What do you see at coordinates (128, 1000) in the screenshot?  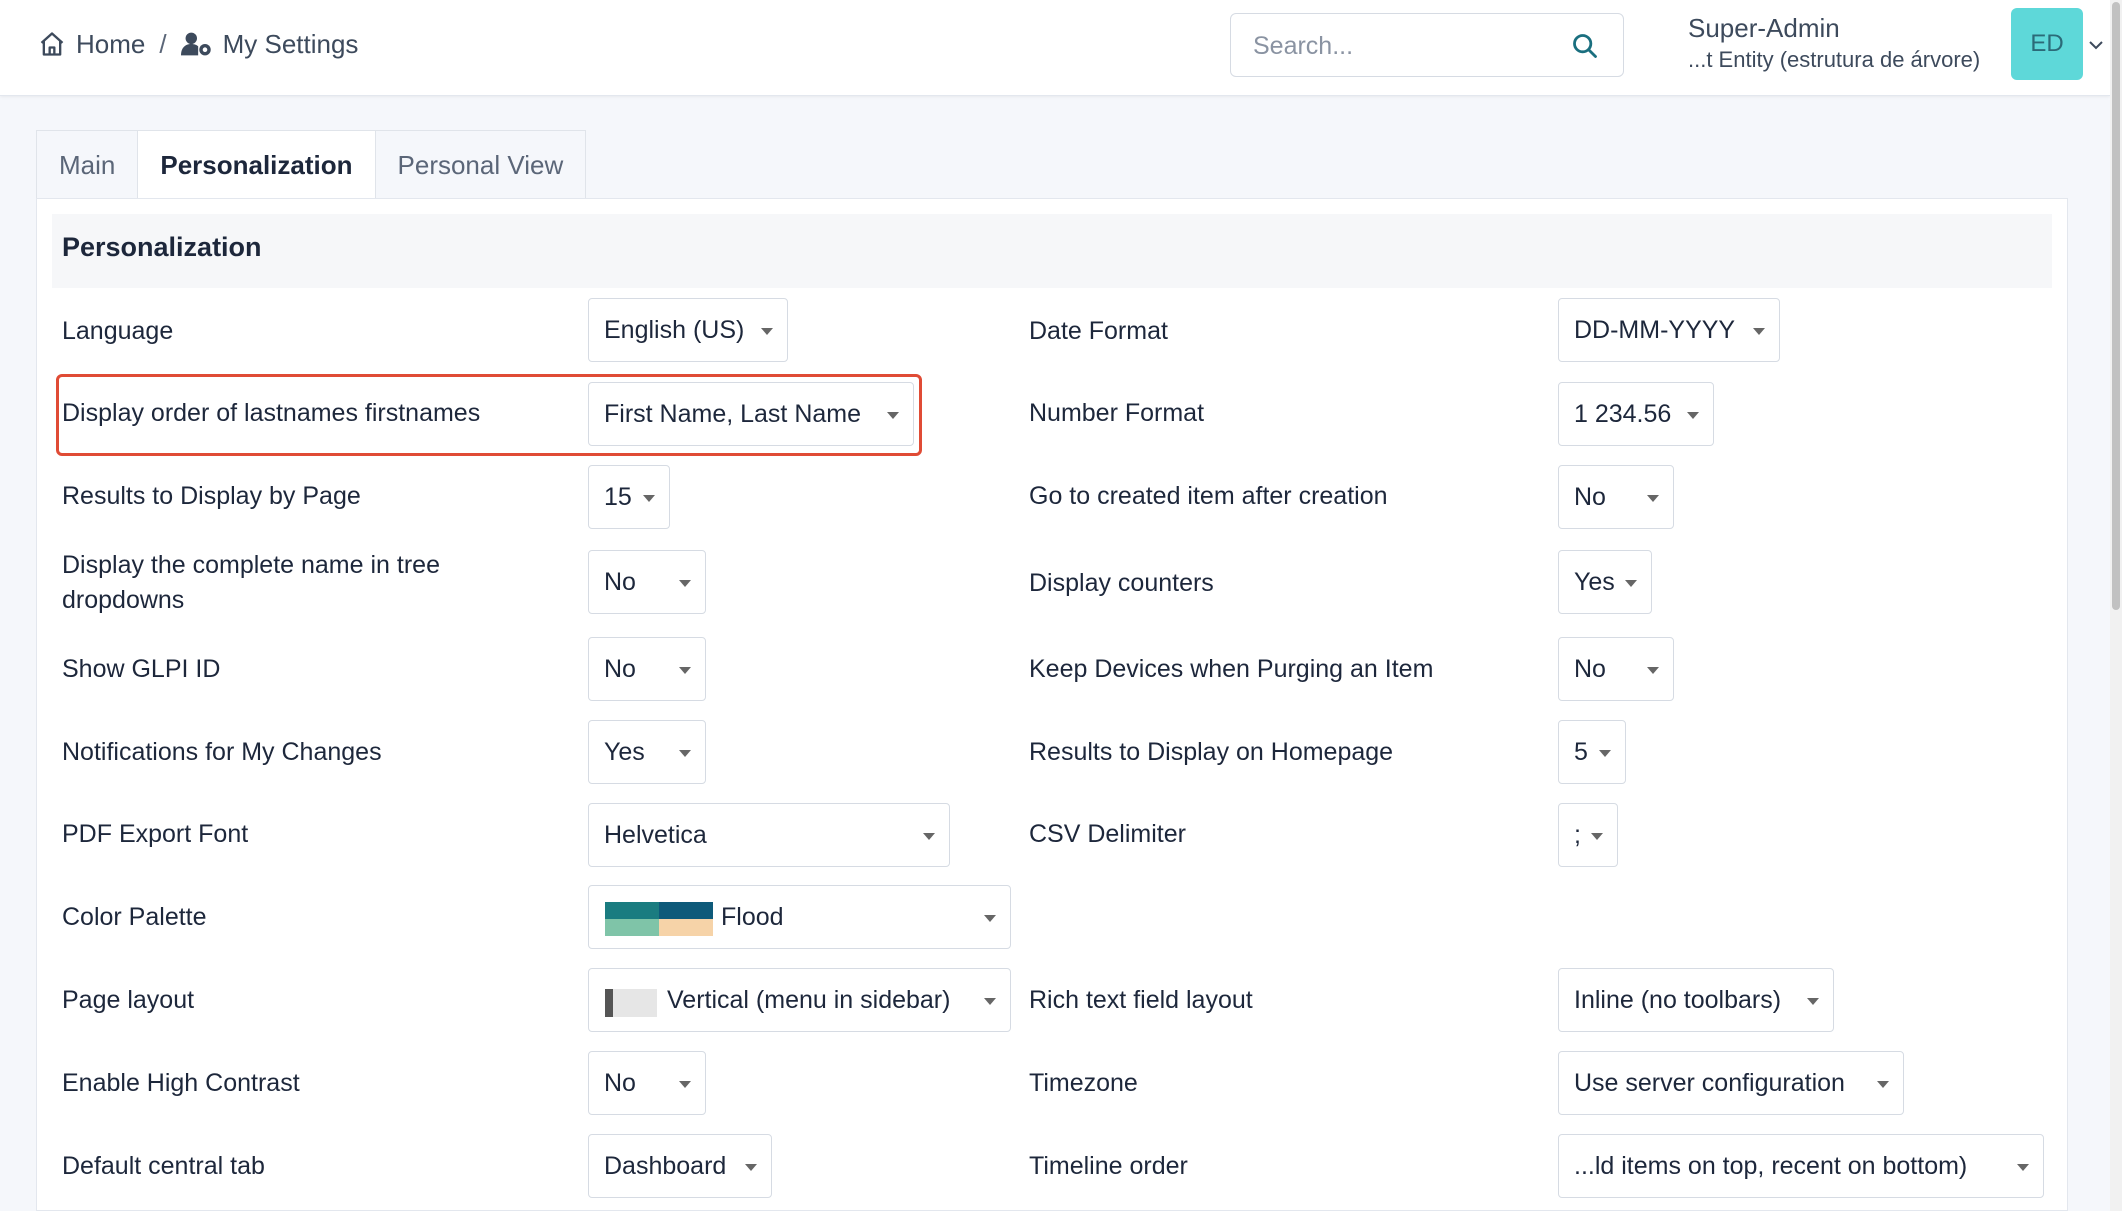 I see `page-layout-label: Page layout` at bounding box center [128, 1000].